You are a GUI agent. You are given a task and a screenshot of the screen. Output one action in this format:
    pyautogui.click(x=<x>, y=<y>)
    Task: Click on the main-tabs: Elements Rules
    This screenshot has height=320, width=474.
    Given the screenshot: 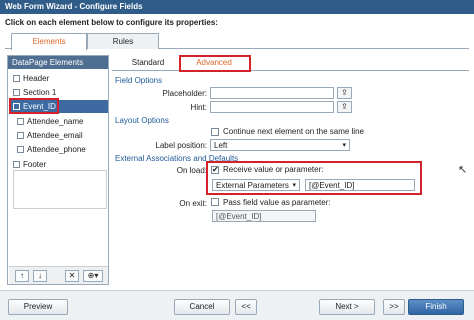 What is the action you would take?
    pyautogui.click(x=237, y=41)
    